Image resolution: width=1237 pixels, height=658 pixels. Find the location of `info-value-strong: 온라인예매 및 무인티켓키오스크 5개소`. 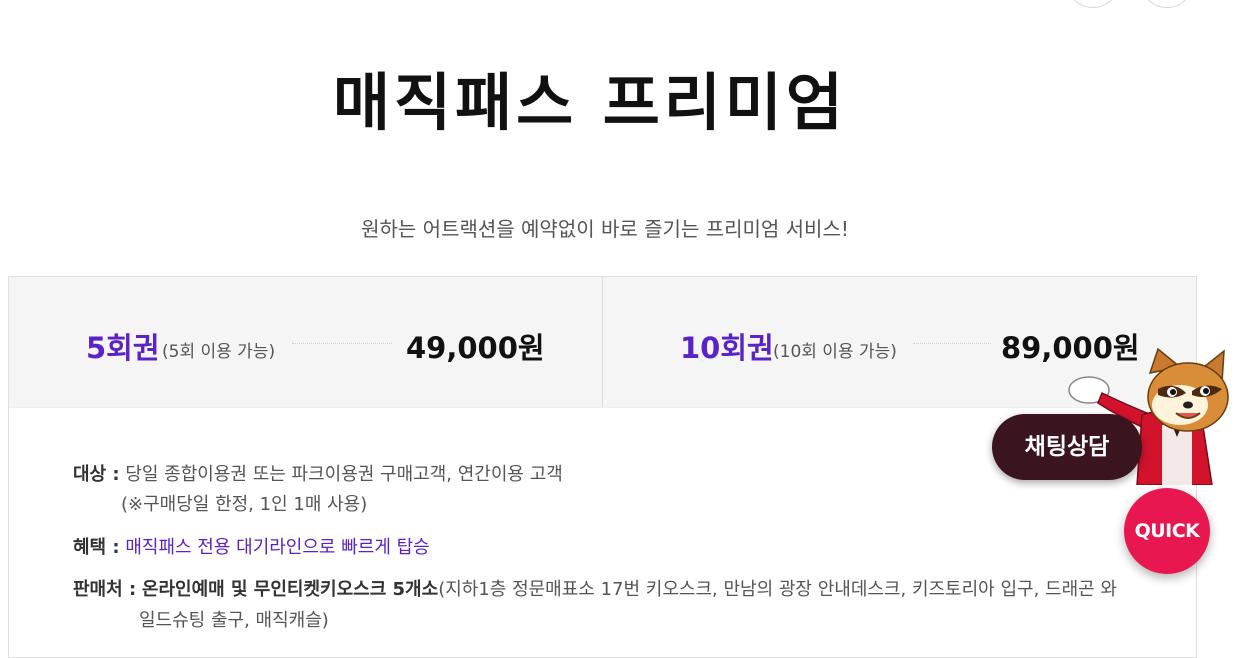

info-value-strong: 온라인예매 및 무인티켓키오스크 5개소 is located at coordinates (290, 589).